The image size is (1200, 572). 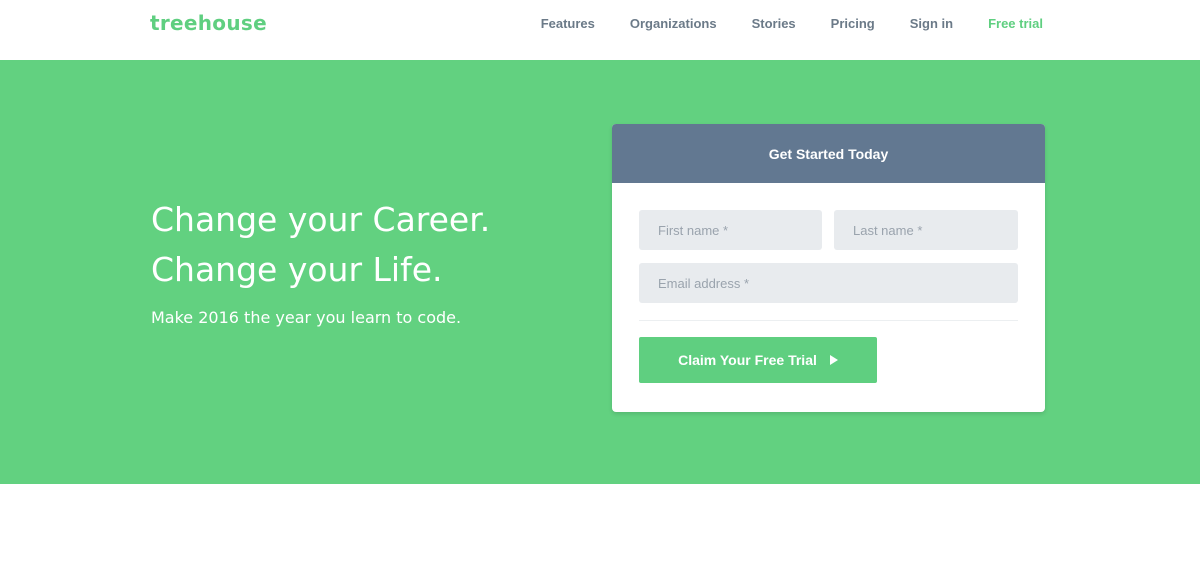 I want to click on nav-free-trial-link: Free trial, so click(x=1015, y=24).